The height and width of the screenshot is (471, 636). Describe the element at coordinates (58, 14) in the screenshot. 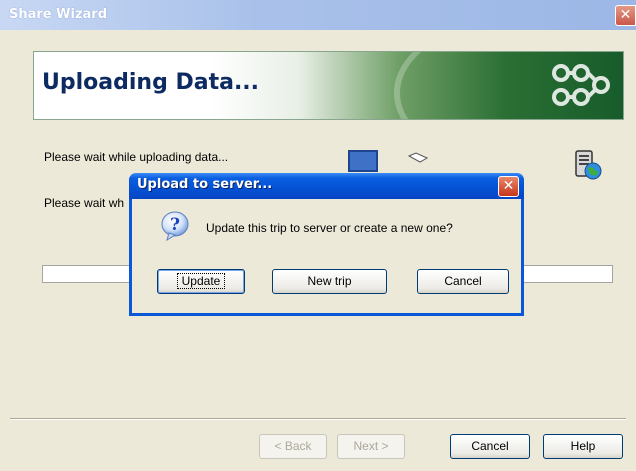

I see `wizard-title: Share Wizard` at that location.